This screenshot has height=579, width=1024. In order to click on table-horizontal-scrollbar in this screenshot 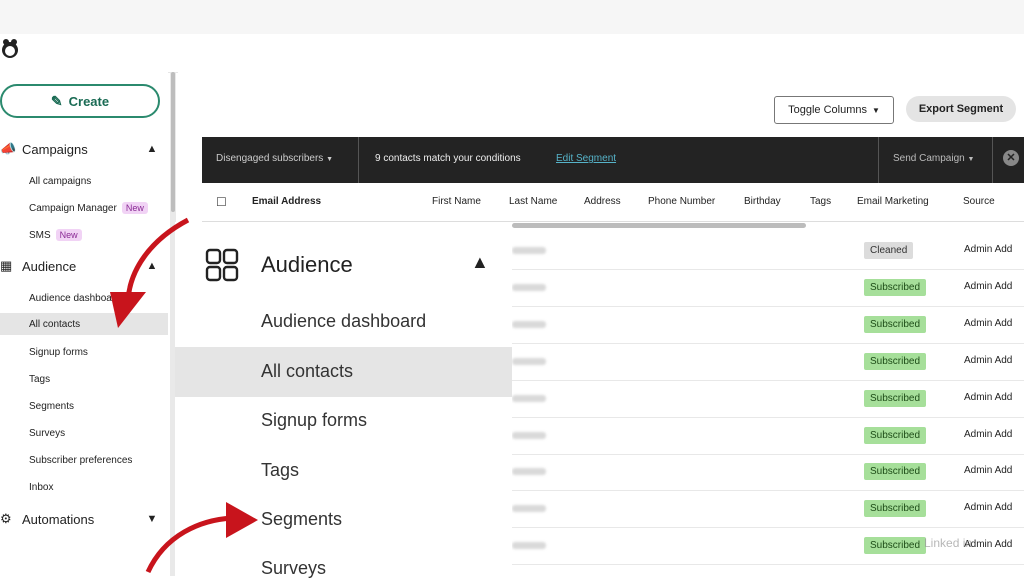, I will do `click(659, 225)`.